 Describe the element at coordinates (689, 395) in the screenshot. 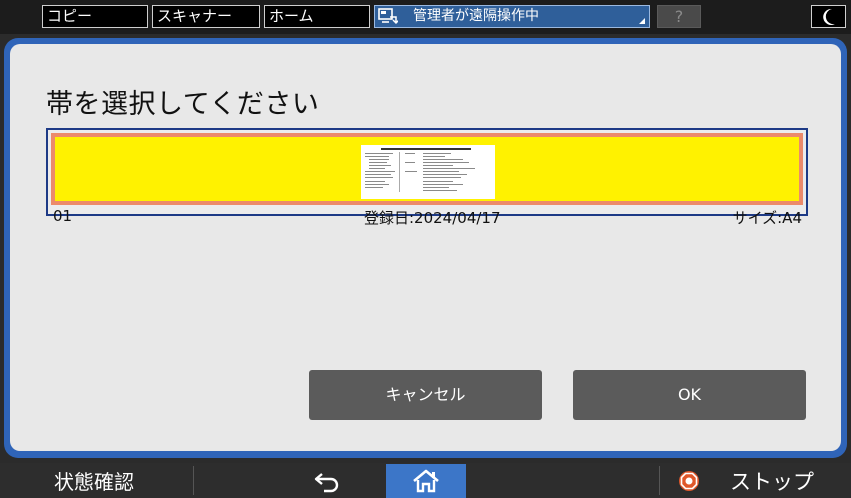

I see `ok-button: OK` at that location.